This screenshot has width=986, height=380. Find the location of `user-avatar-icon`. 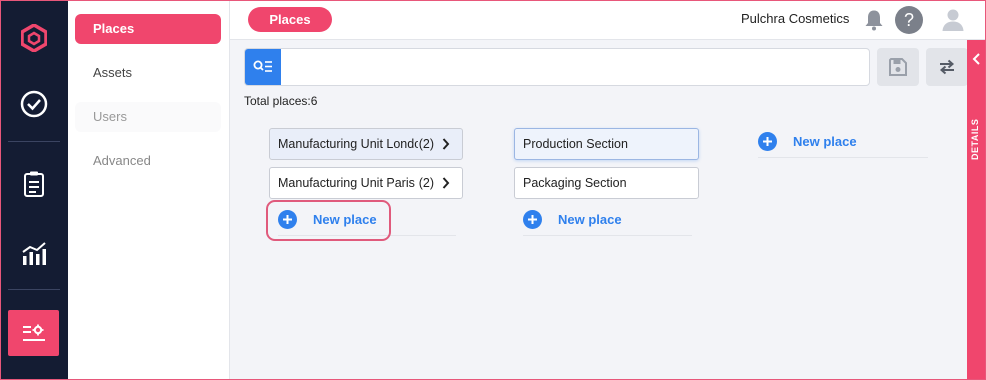

user-avatar-icon is located at coordinates (953, 20).